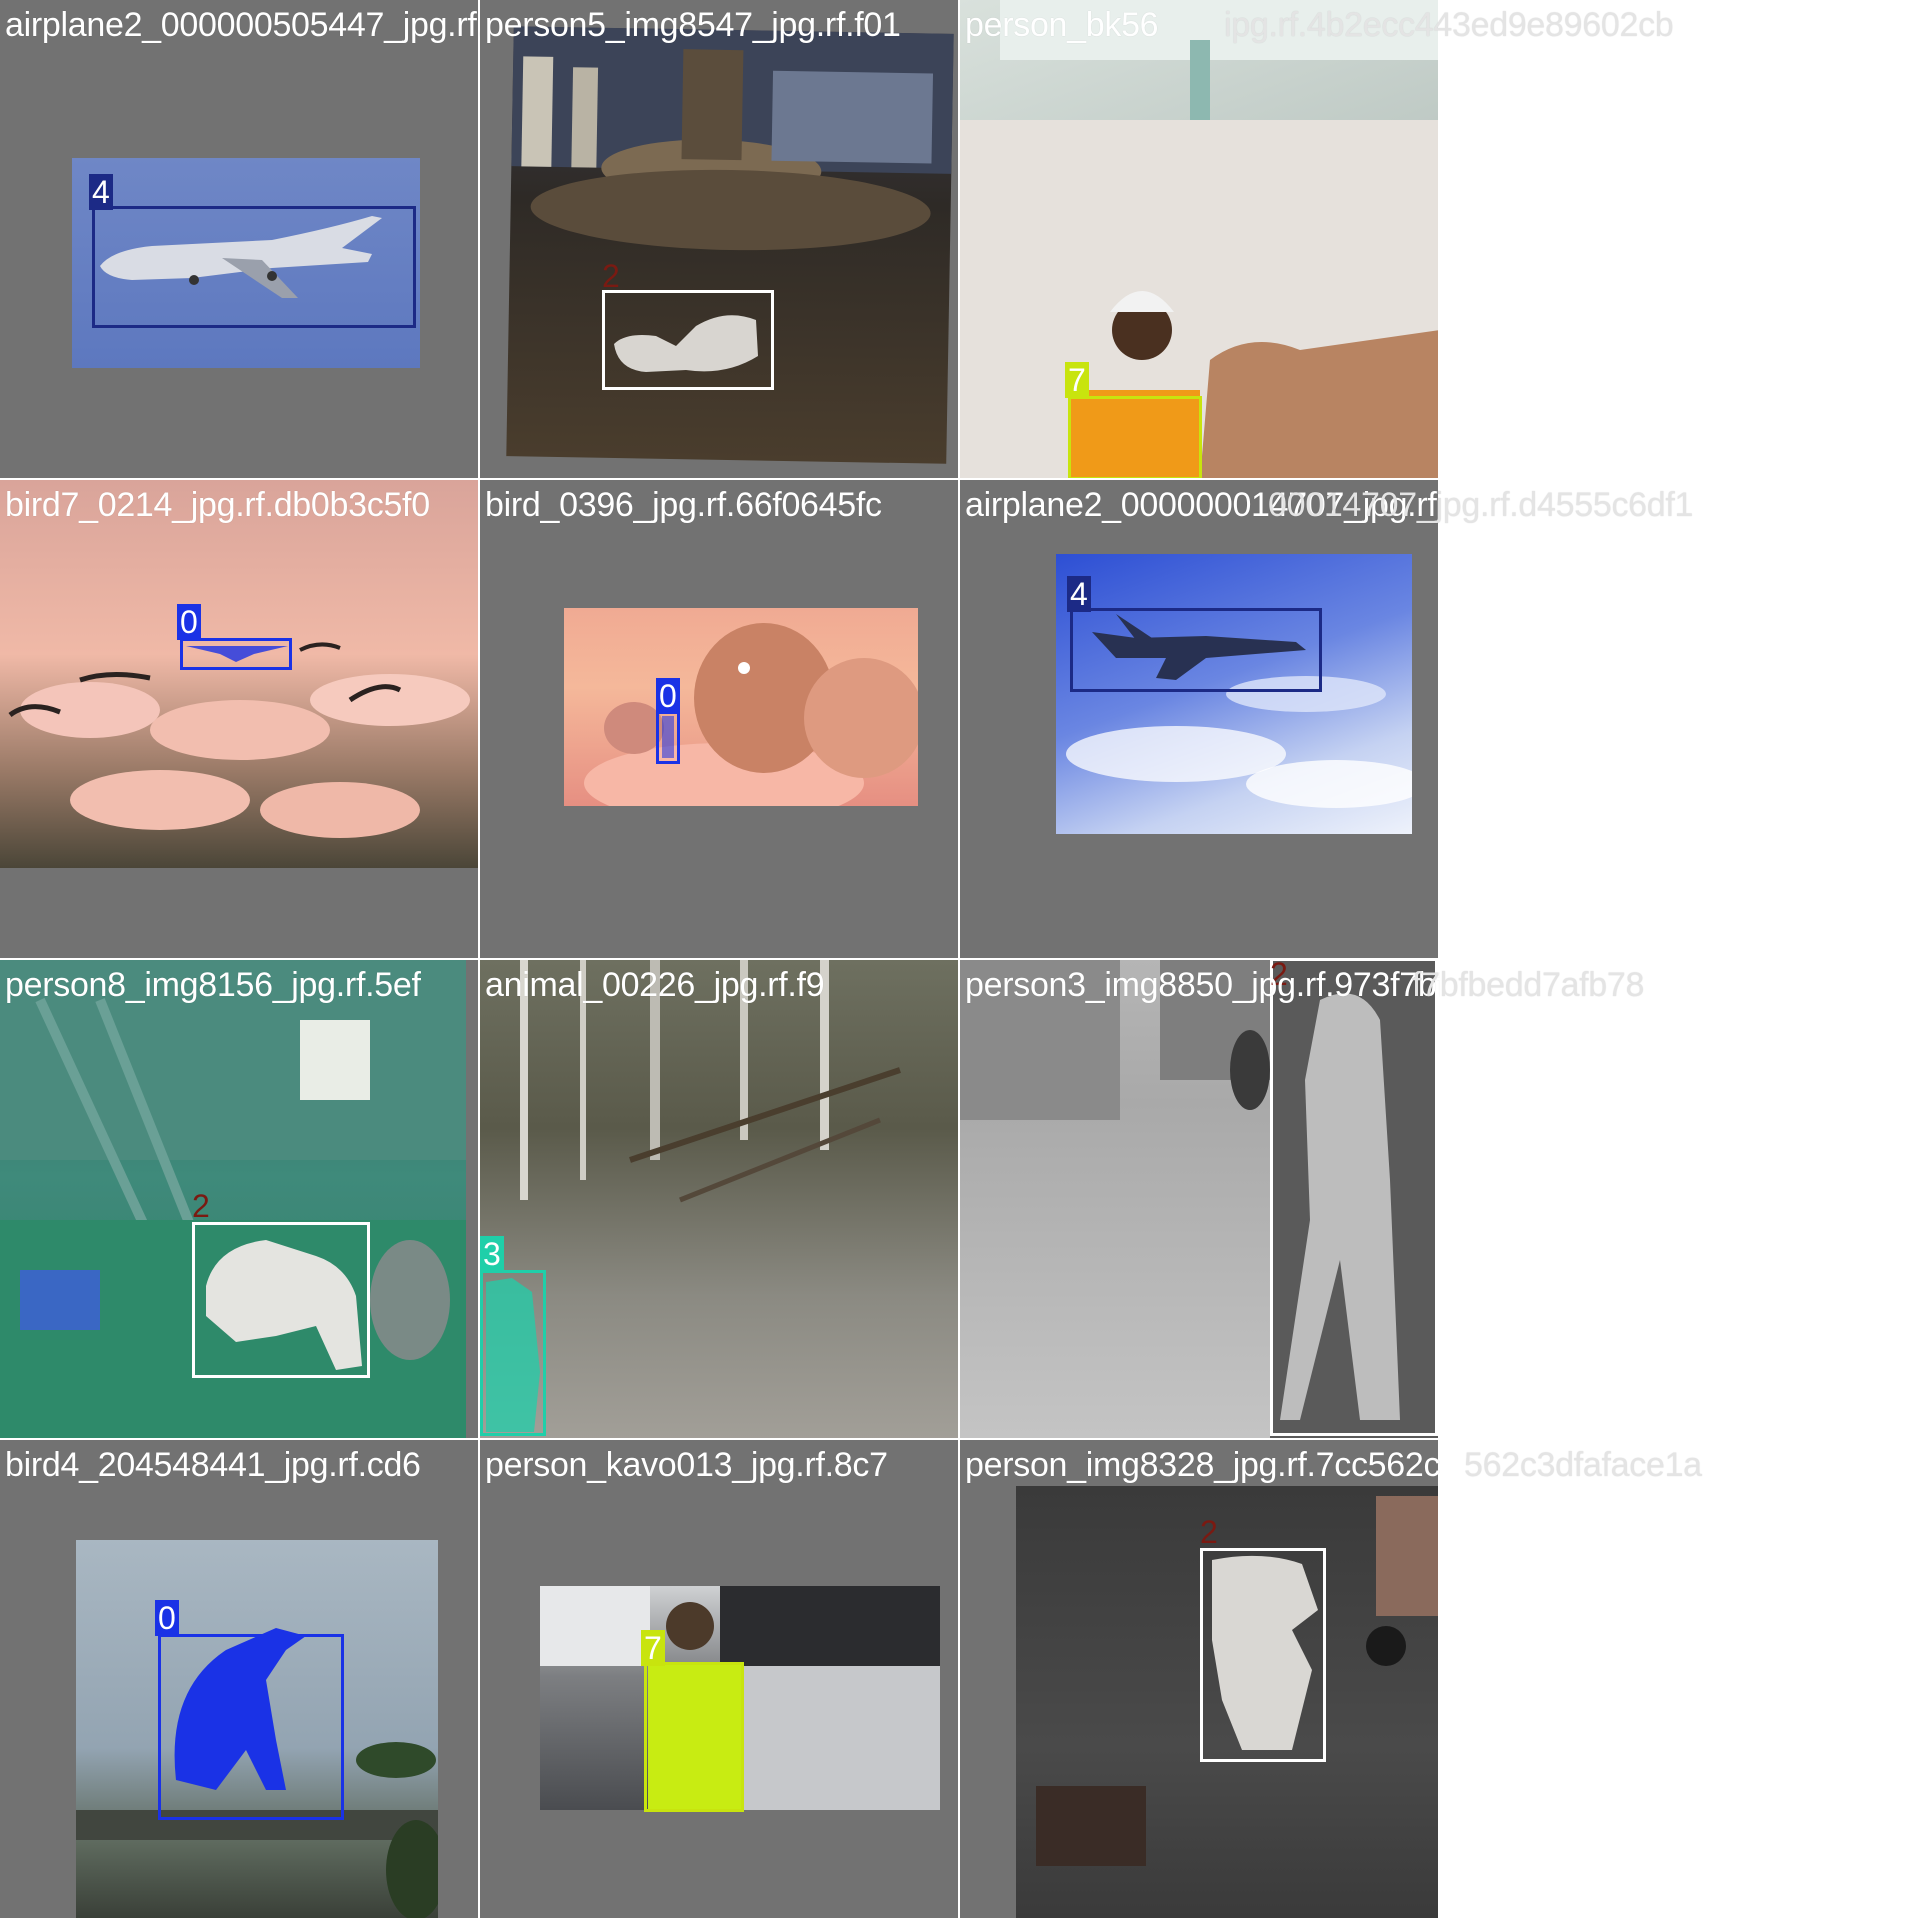 The height and width of the screenshot is (1920, 1920). What do you see at coordinates (655, 985) in the screenshot?
I see `filename-label: animal_00226_jpg.rf.f9` at bounding box center [655, 985].